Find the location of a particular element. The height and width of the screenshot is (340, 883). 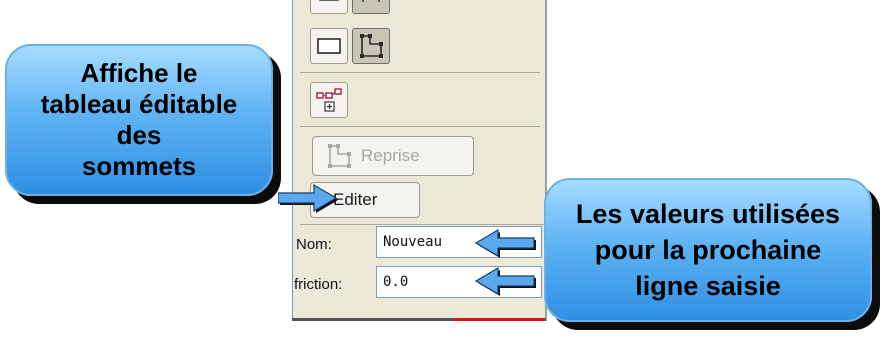

rectangle-icon is located at coordinates (329, 46).